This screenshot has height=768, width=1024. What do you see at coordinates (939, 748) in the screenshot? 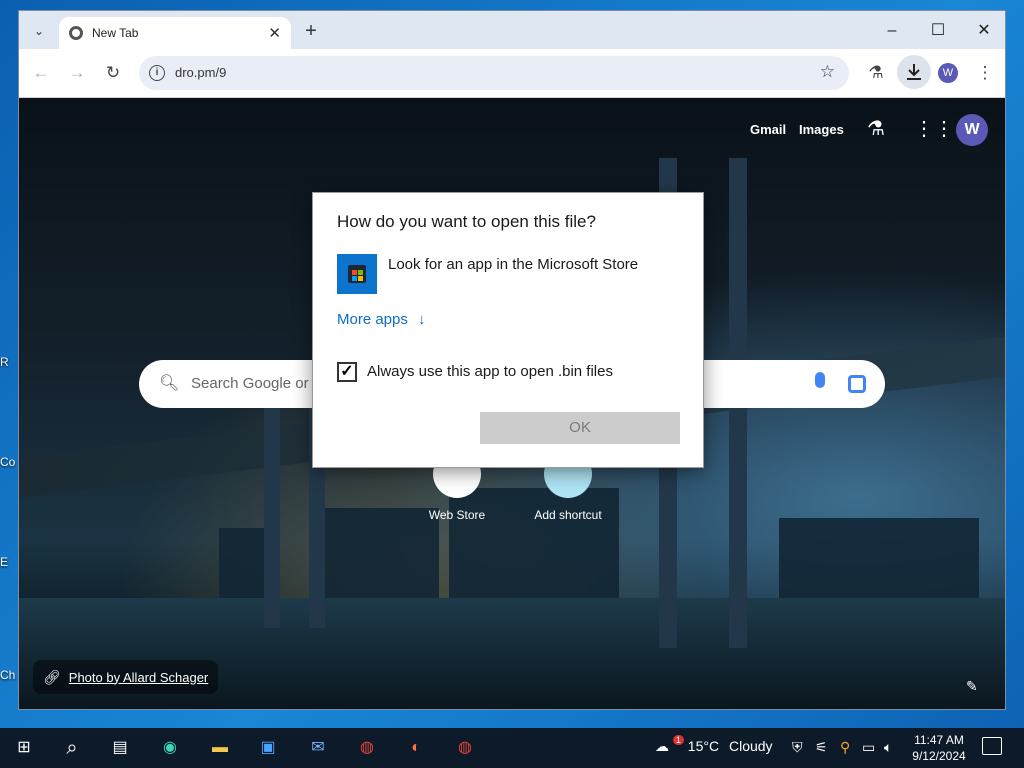
I see `system-clock: 11:47 AM 9/12/2024` at bounding box center [939, 748].